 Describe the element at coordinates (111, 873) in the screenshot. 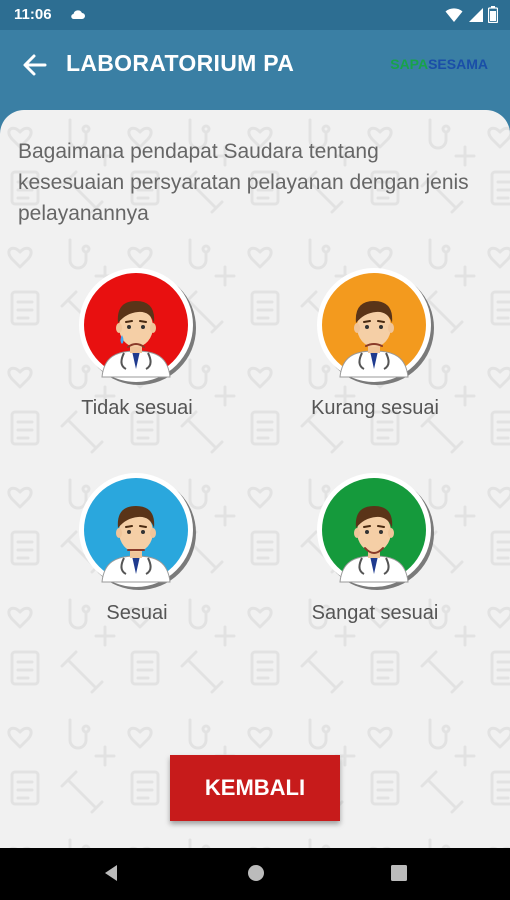

I see `nav-back-icon` at that location.